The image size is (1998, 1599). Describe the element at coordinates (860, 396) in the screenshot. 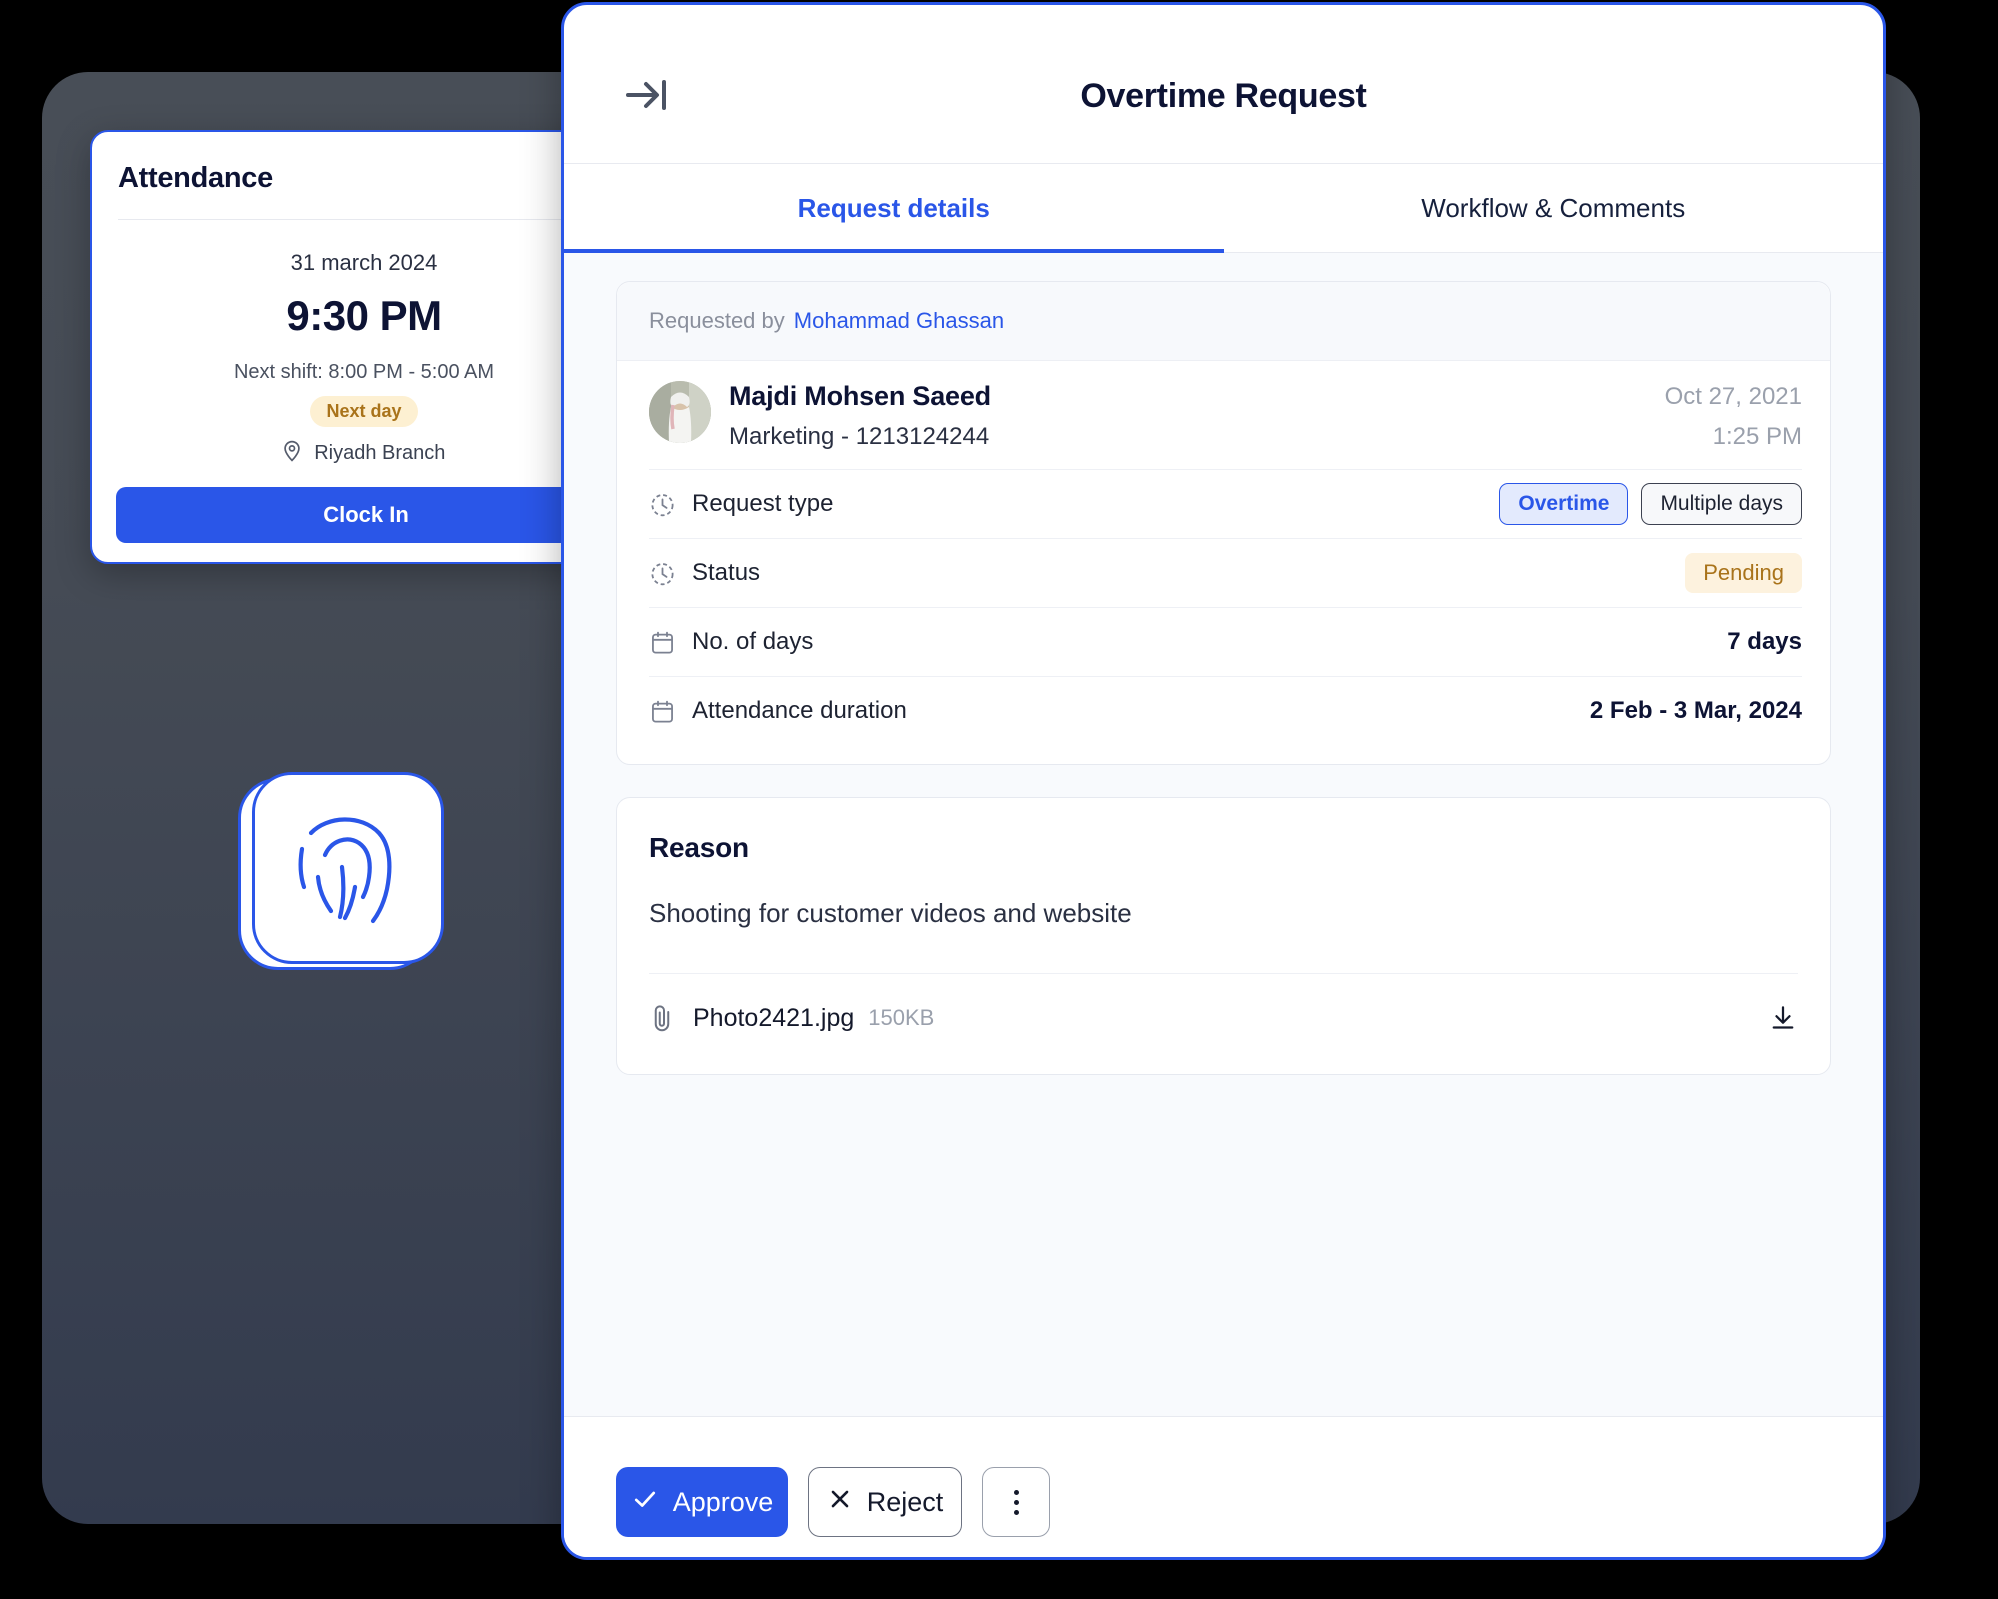

I see `person-name: Majdi Mohsen Saeed` at that location.